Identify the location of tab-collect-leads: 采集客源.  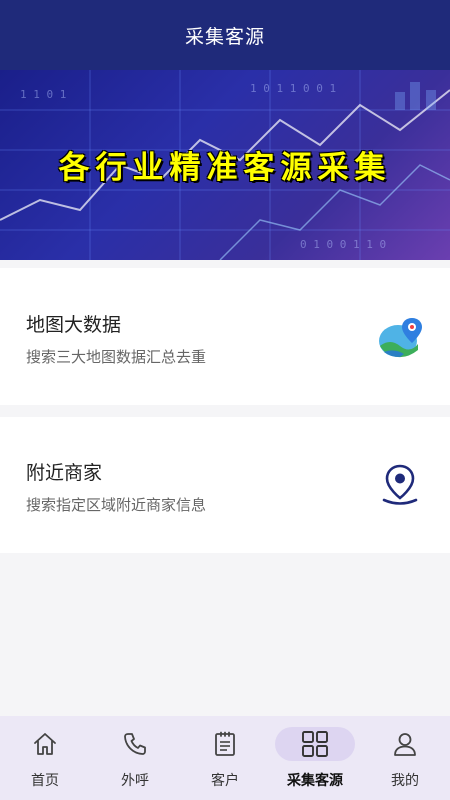
(315, 758).